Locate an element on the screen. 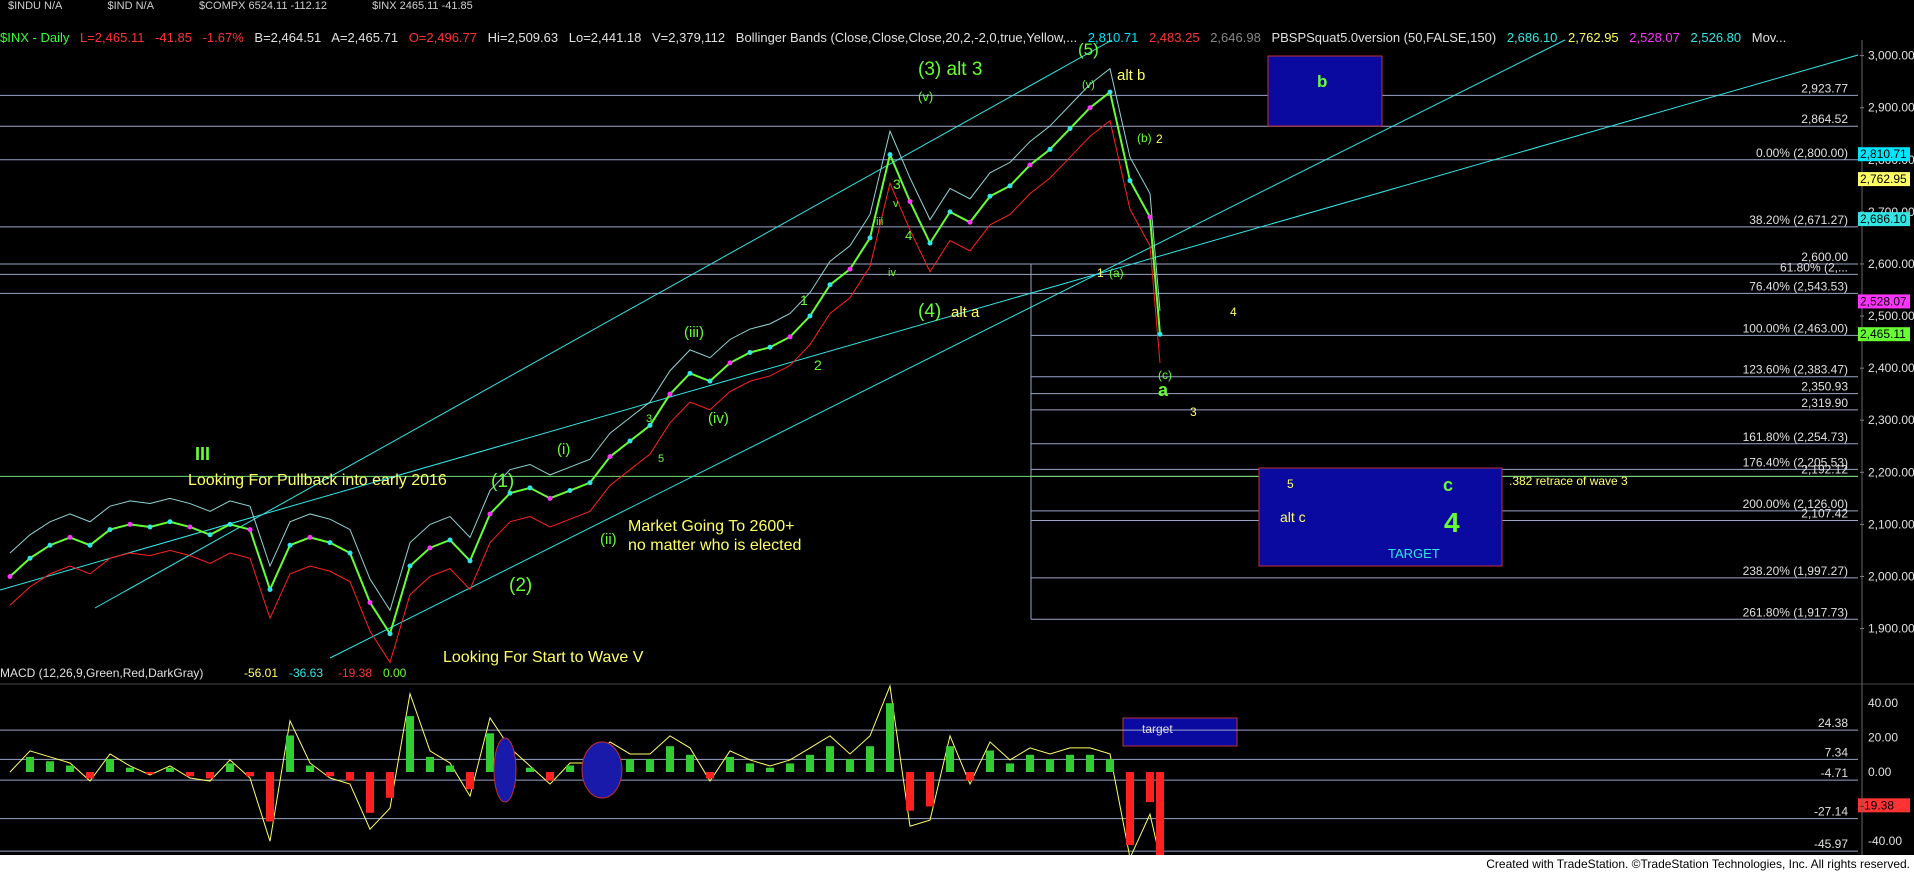 This screenshot has width=1914, height=873. small-iv: iv is located at coordinates (892, 273).